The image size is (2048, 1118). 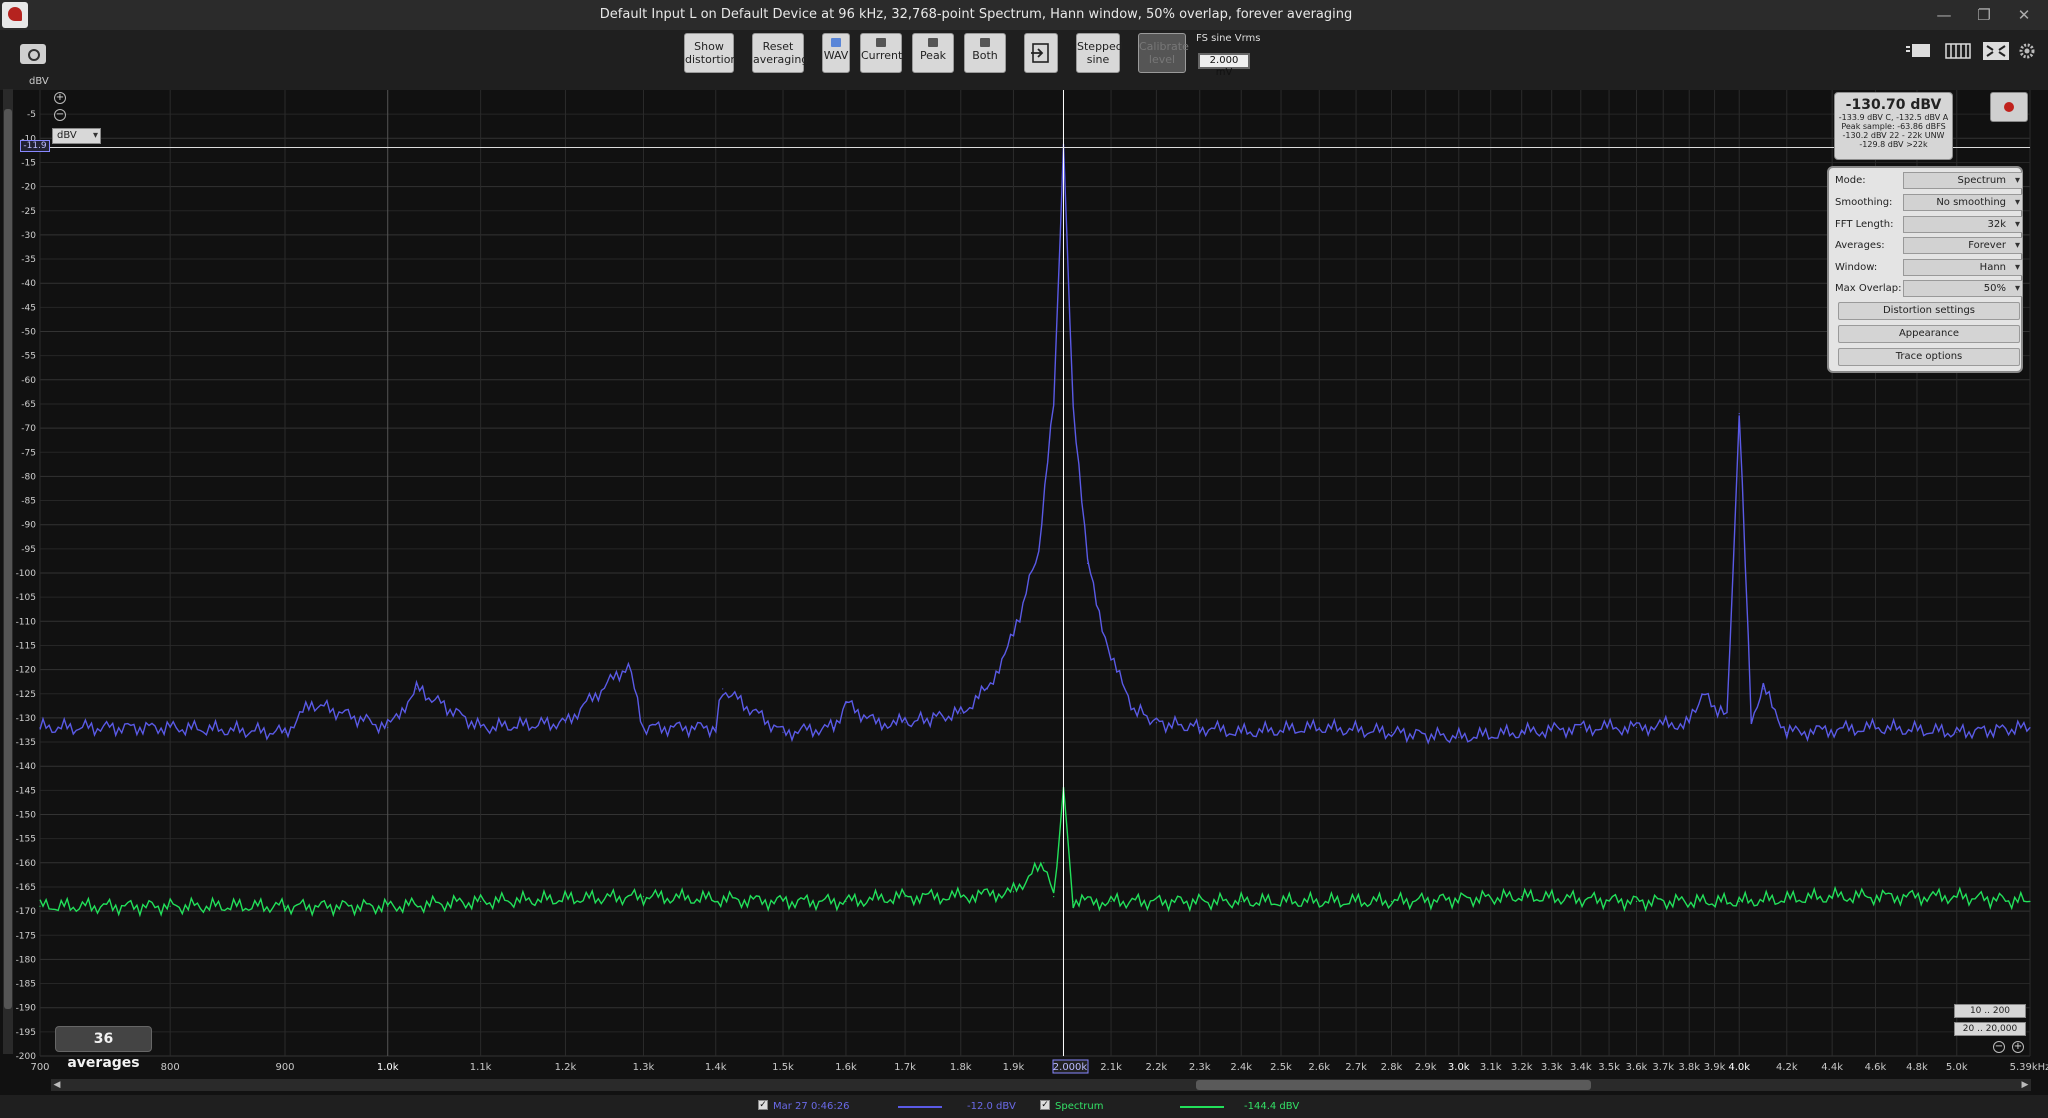 What do you see at coordinates (28, 357) in the screenshot?
I see `y-tick-label: -55` at bounding box center [28, 357].